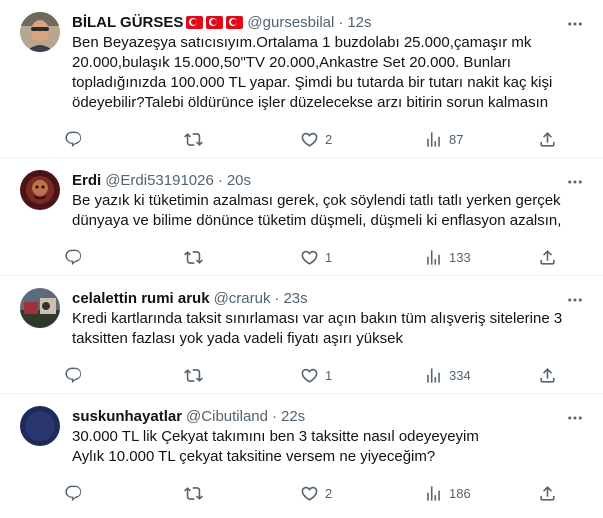 This screenshot has width=603, height=518. What do you see at coordinates (293, 416) in the screenshot?
I see `timestamp: 22s` at bounding box center [293, 416].